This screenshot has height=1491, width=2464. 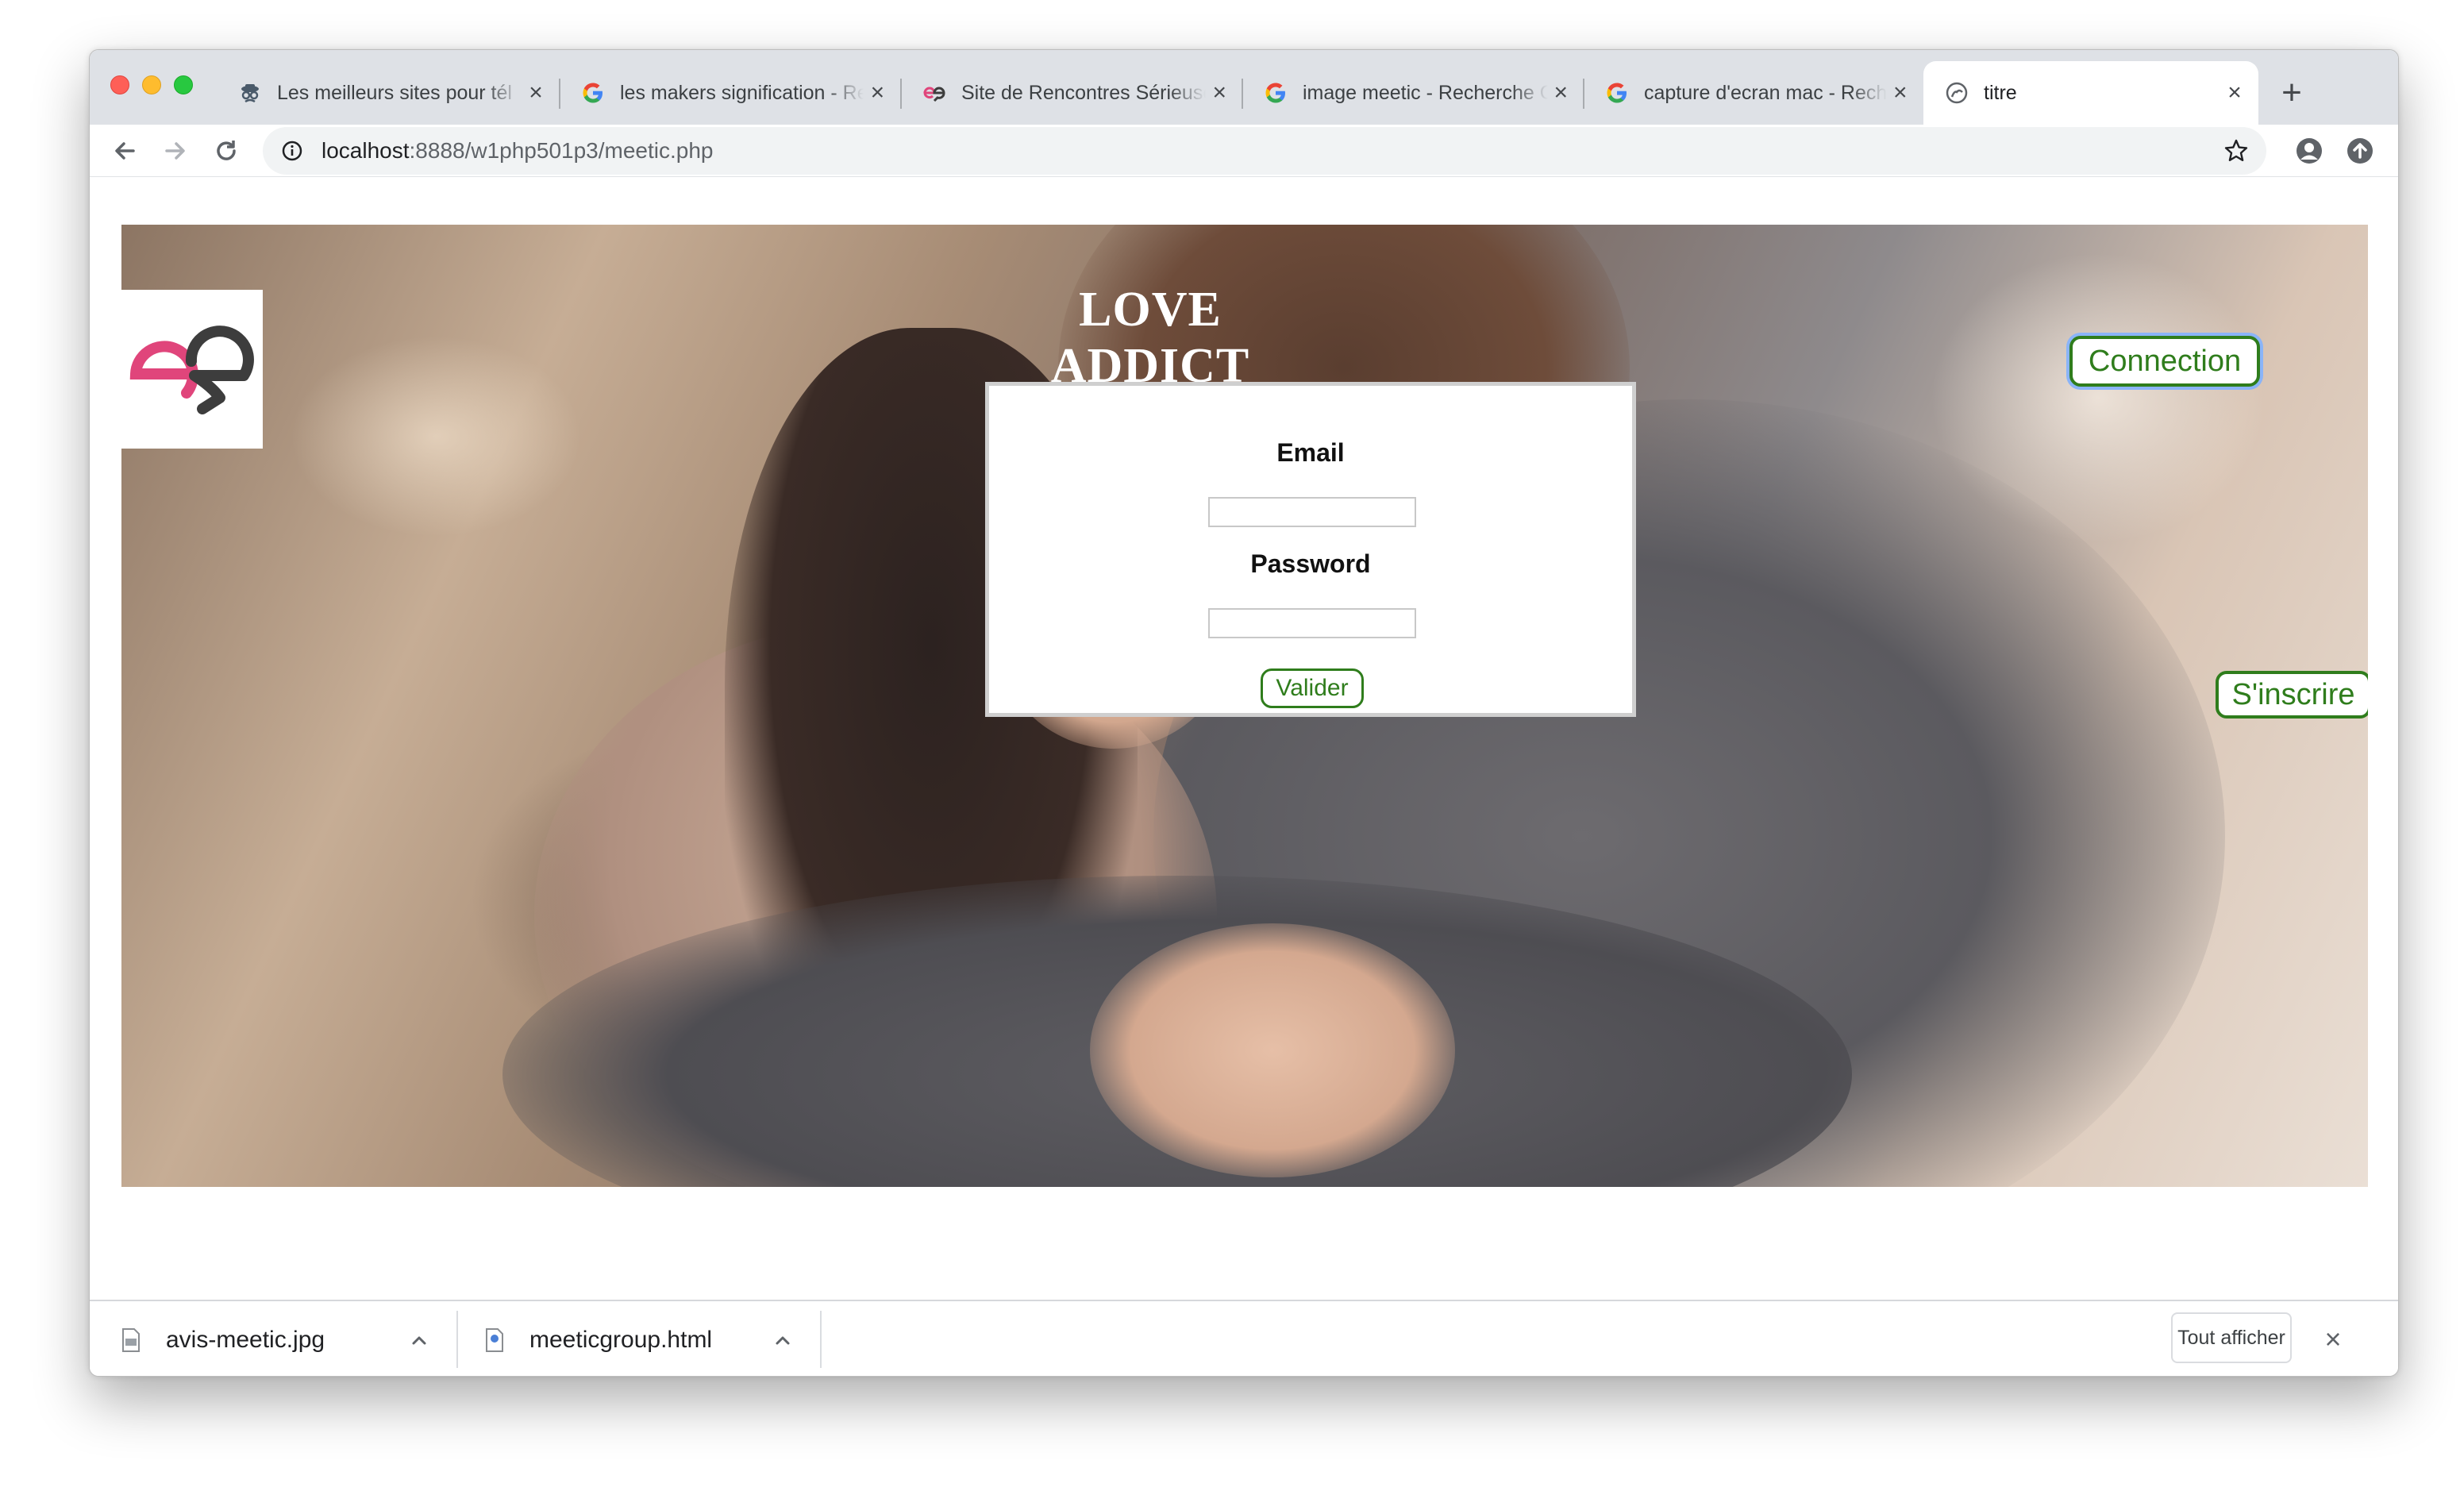 I want to click on tab-4: image meetic - Recherche Go ×, so click(x=1413, y=93).